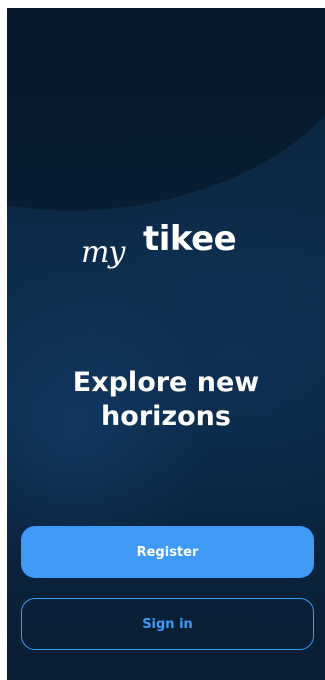  Describe the element at coordinates (166, 400) in the screenshot. I see `headline: Explore new horizons` at that location.